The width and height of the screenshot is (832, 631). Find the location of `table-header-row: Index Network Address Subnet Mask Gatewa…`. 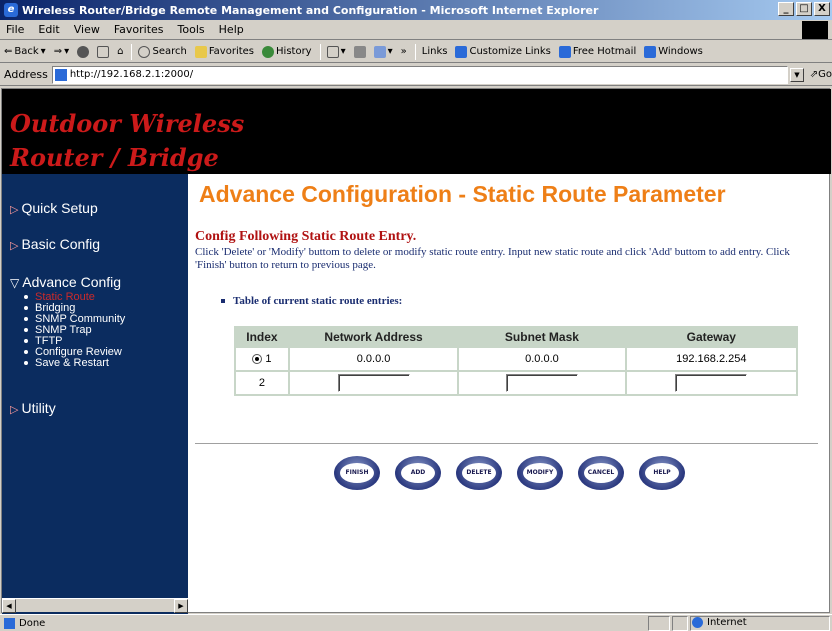

table-header-row: Index Network Address Subnet Mask Gatewa… is located at coordinates (516, 337).